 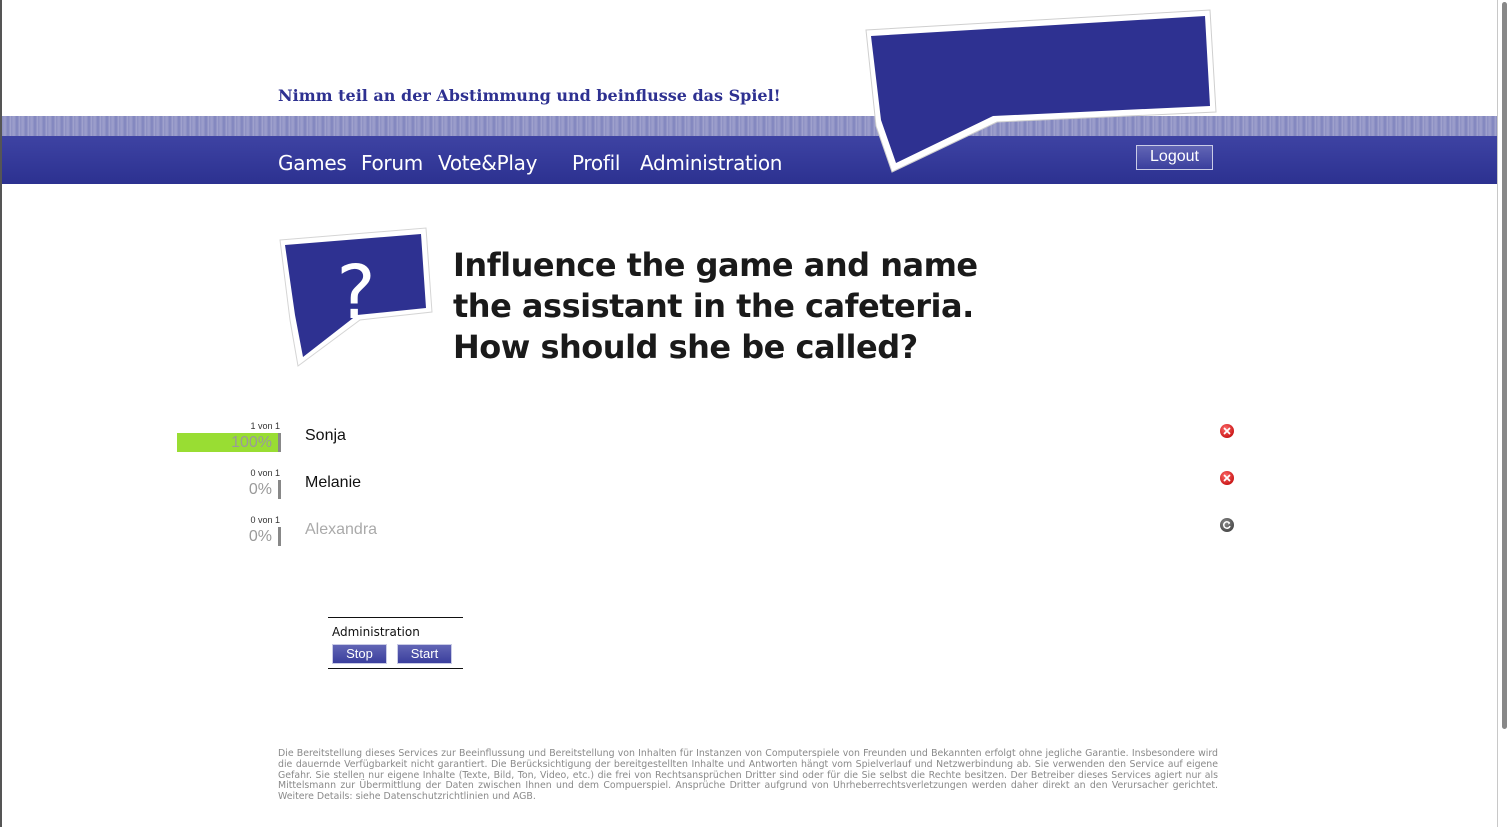 I want to click on option-name: Alexandra, so click(x=341, y=530).